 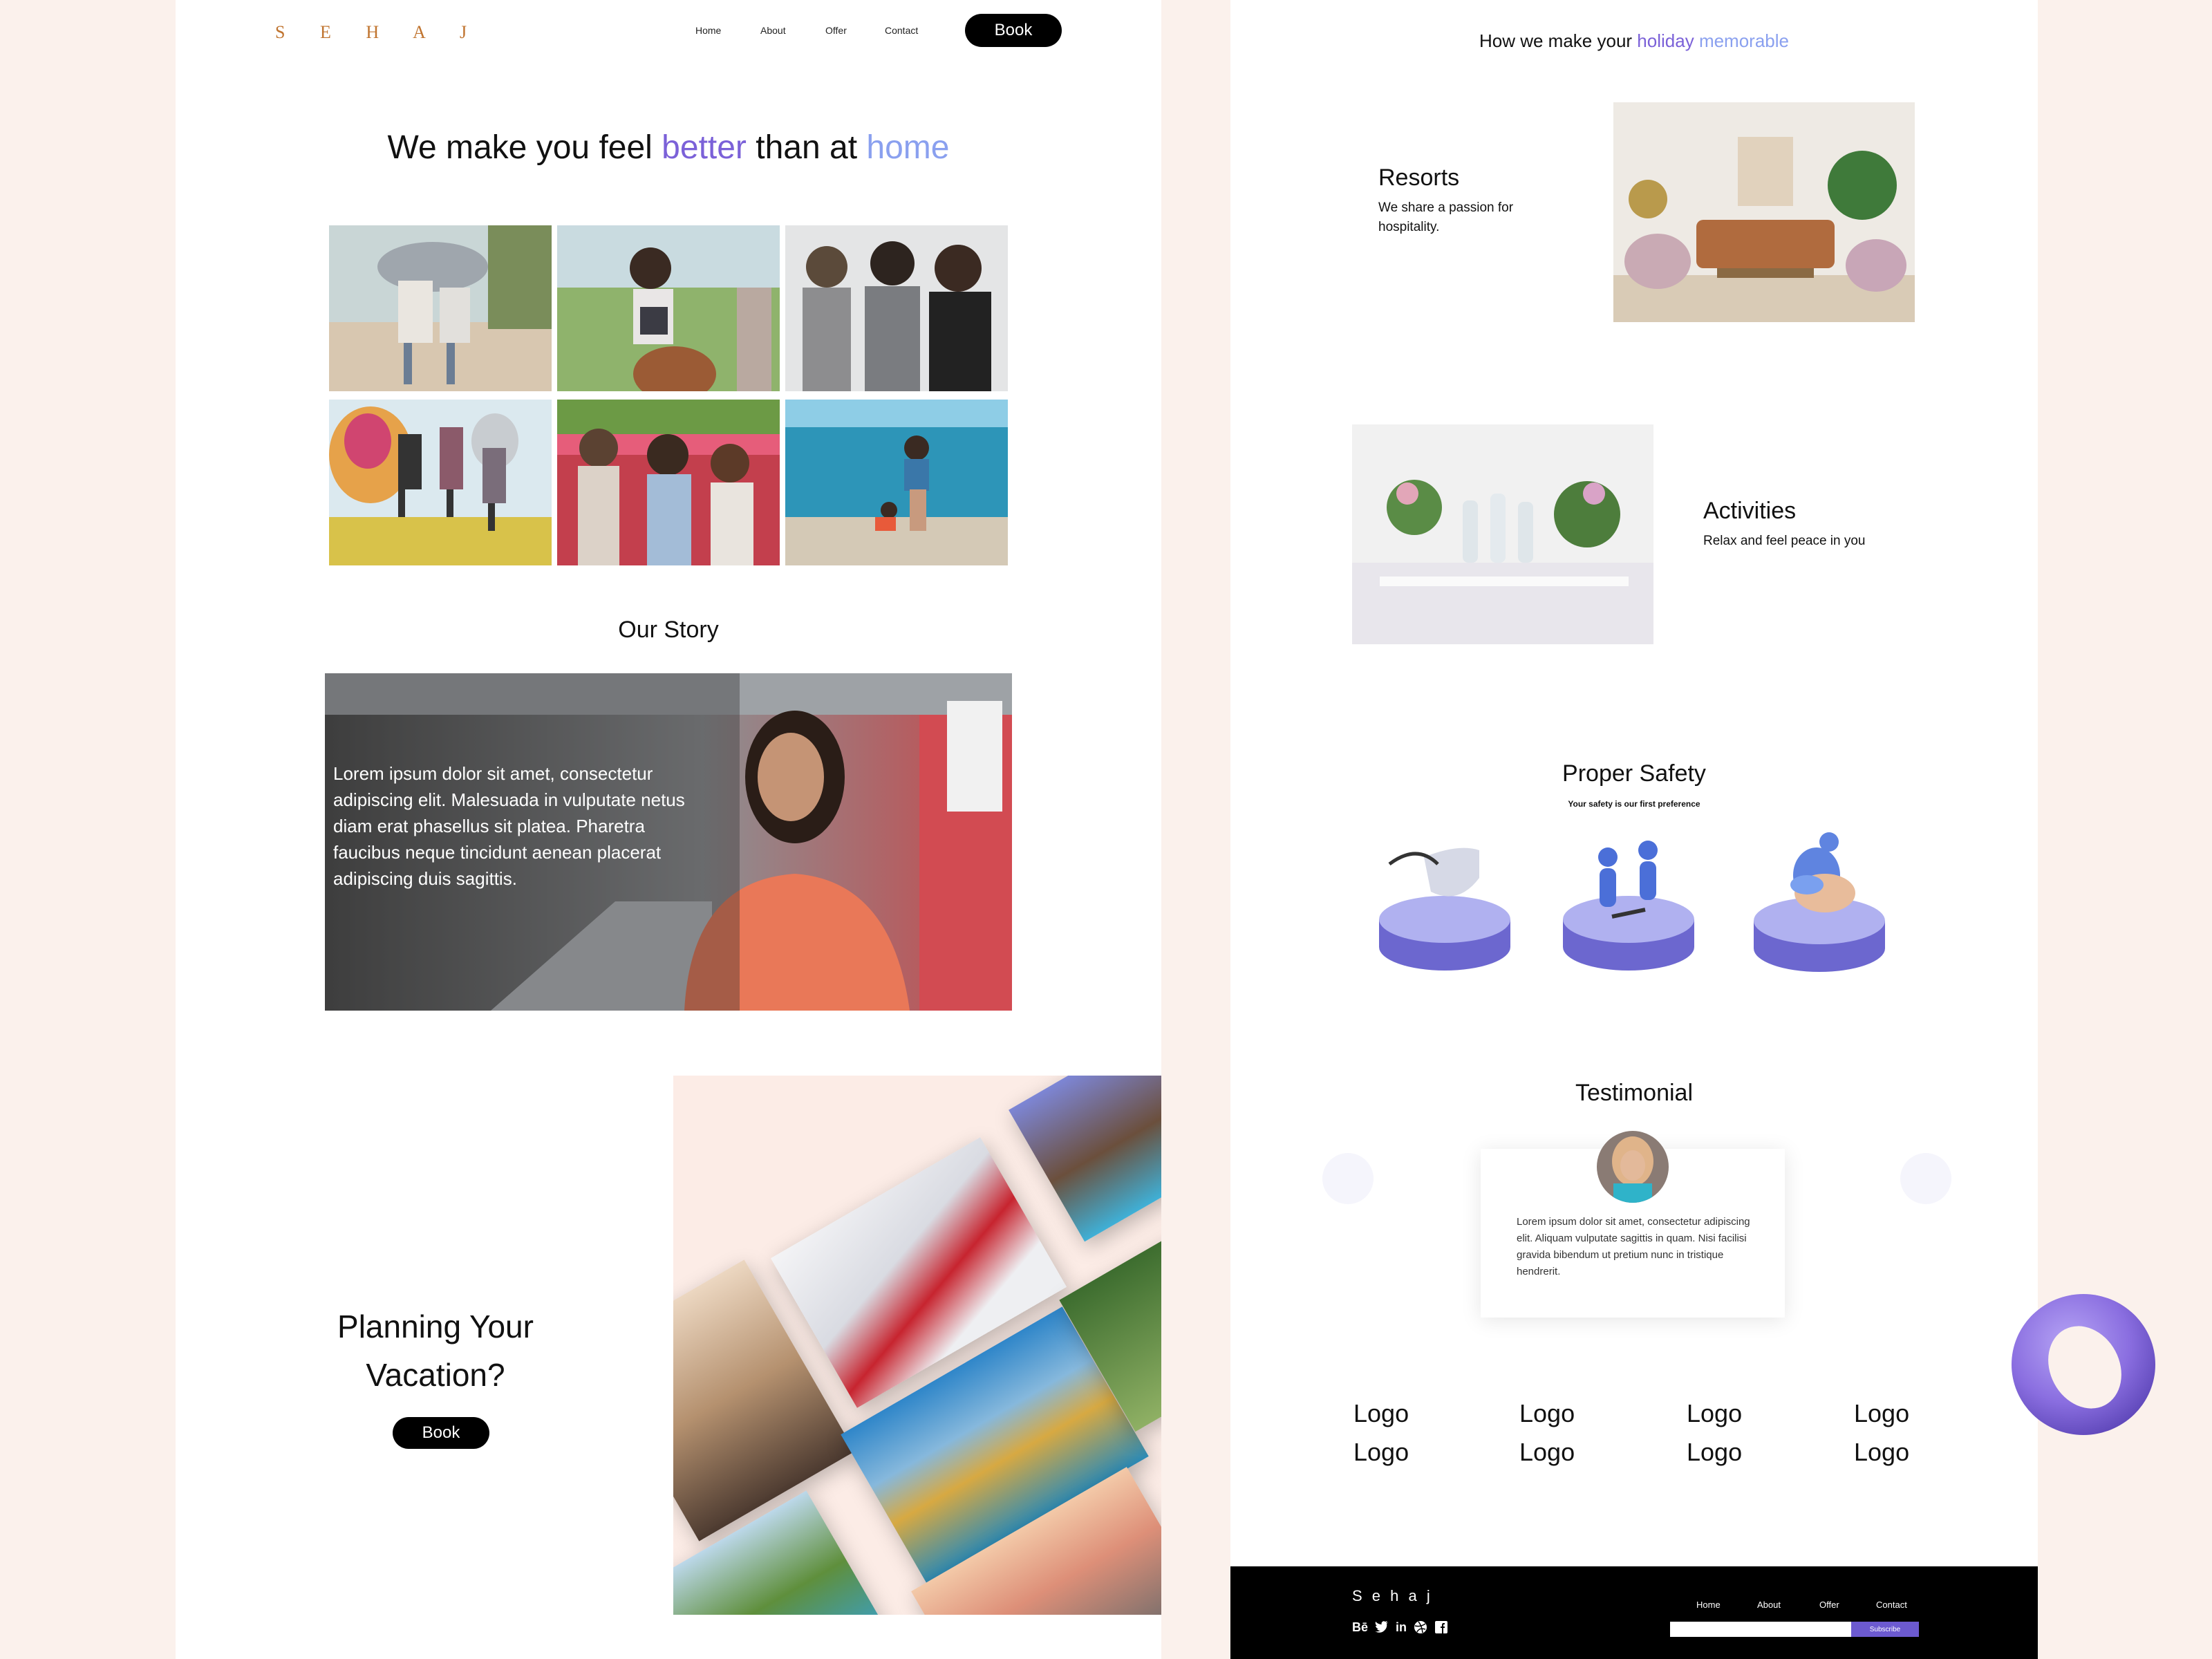 What do you see at coordinates (668, 630) in the screenshot?
I see `our-story-title: Our Story` at bounding box center [668, 630].